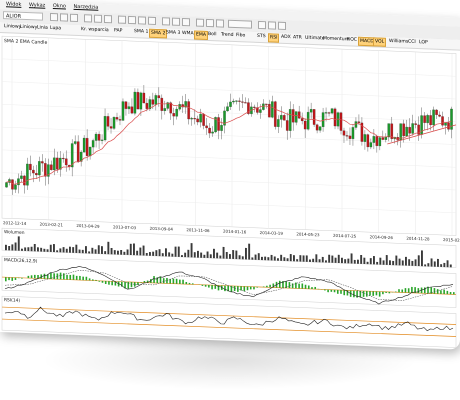  I want to click on refresh-icon, so click(262, 25).